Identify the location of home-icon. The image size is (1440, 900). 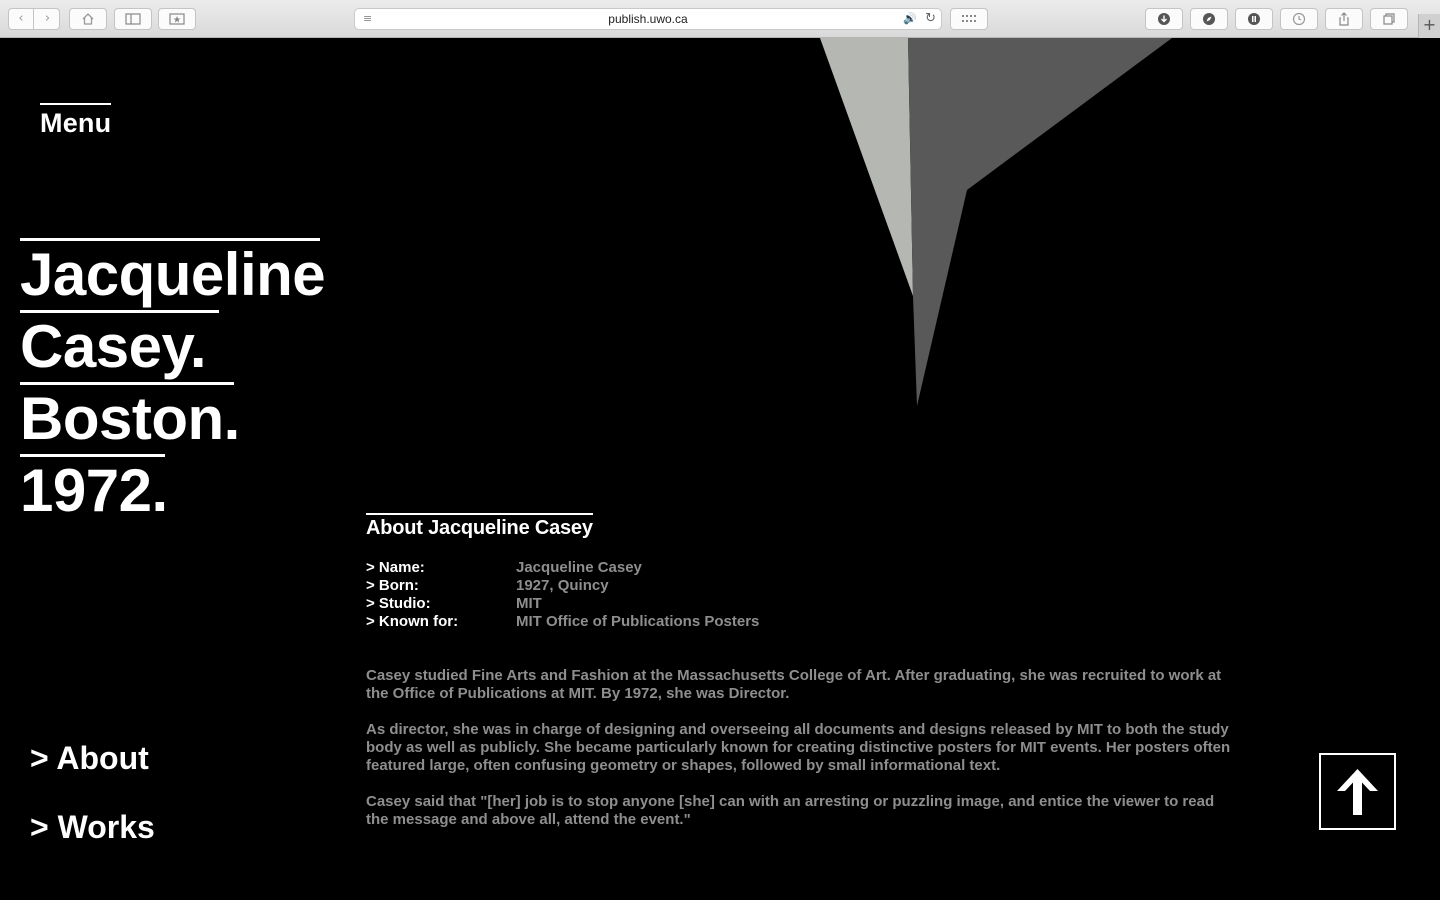
(88, 19).